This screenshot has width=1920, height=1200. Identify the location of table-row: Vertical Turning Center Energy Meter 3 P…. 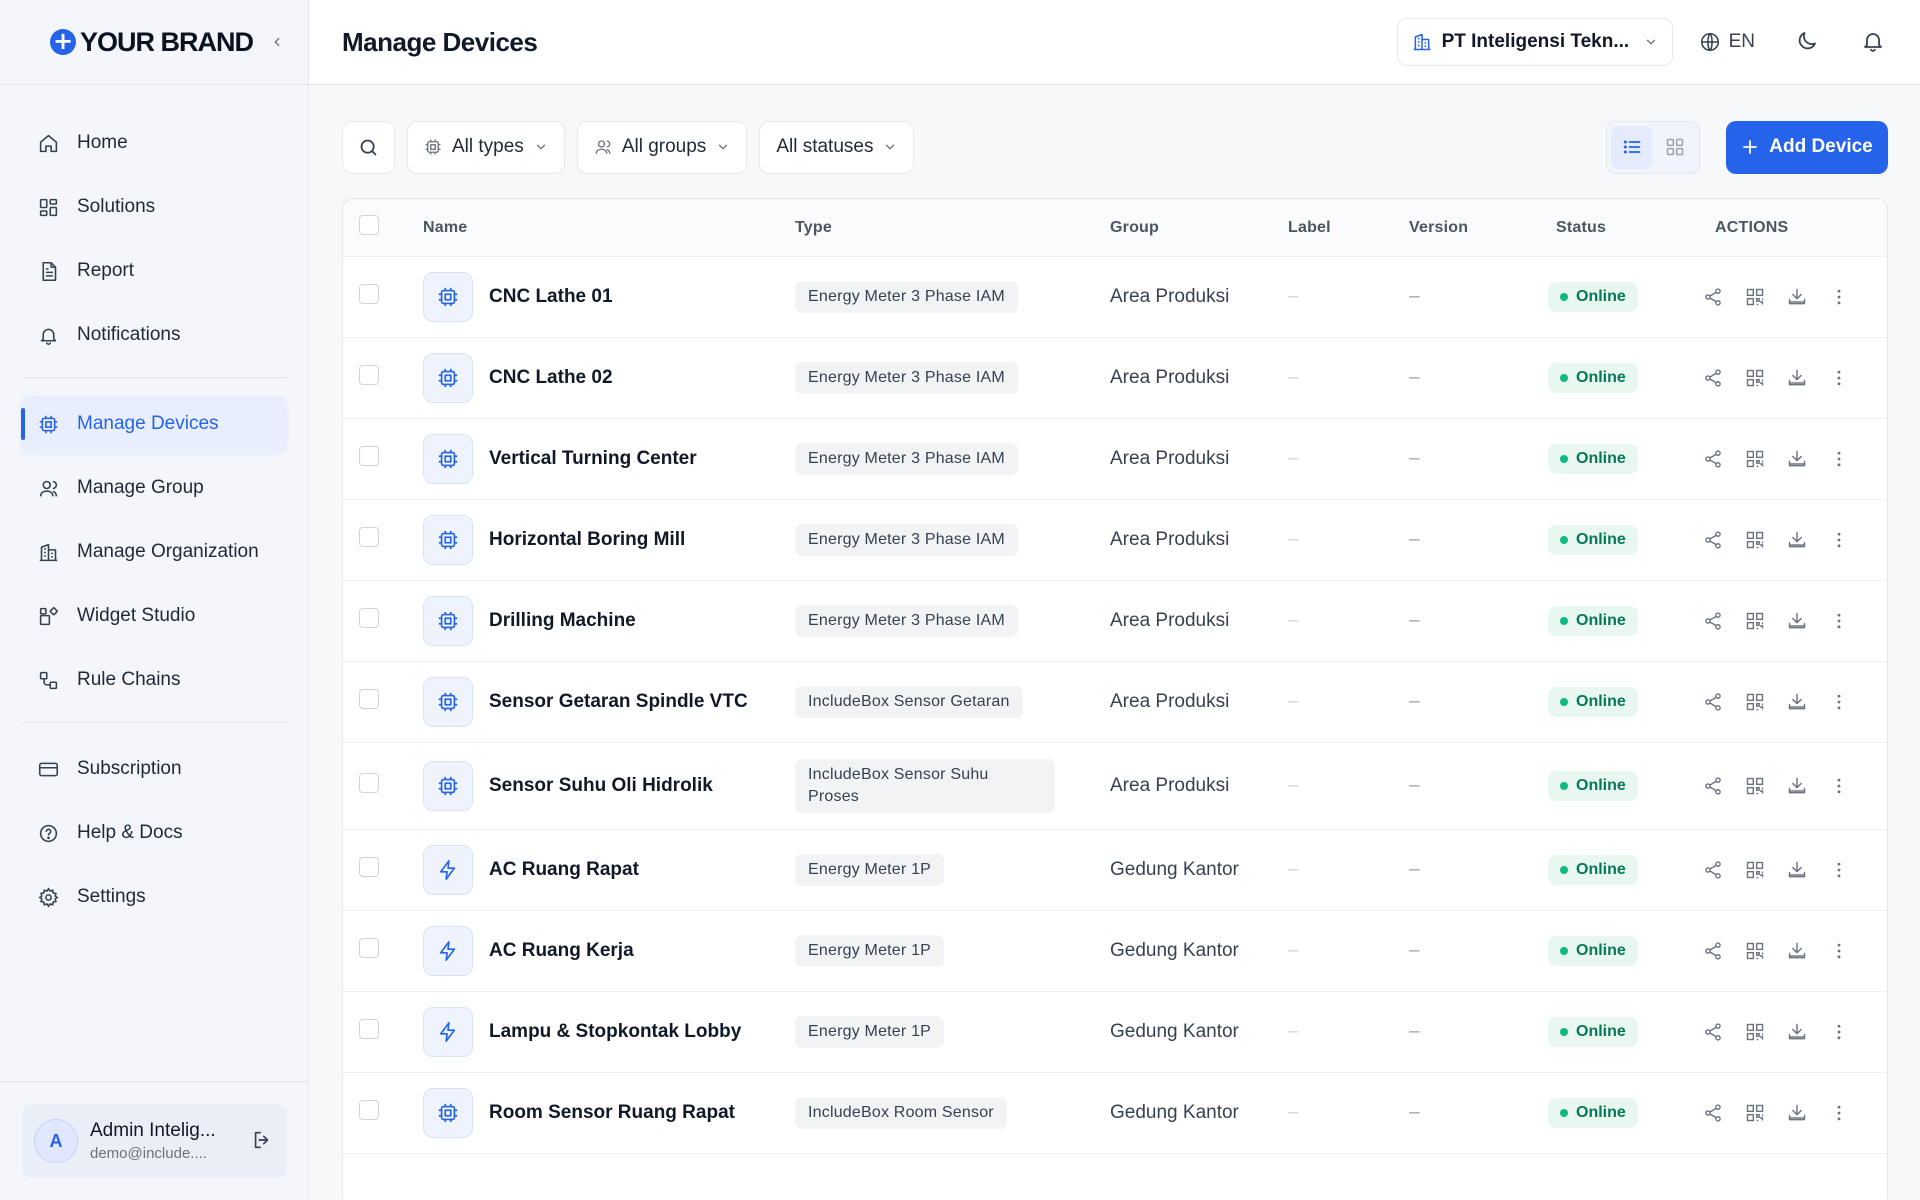
(1115, 459).